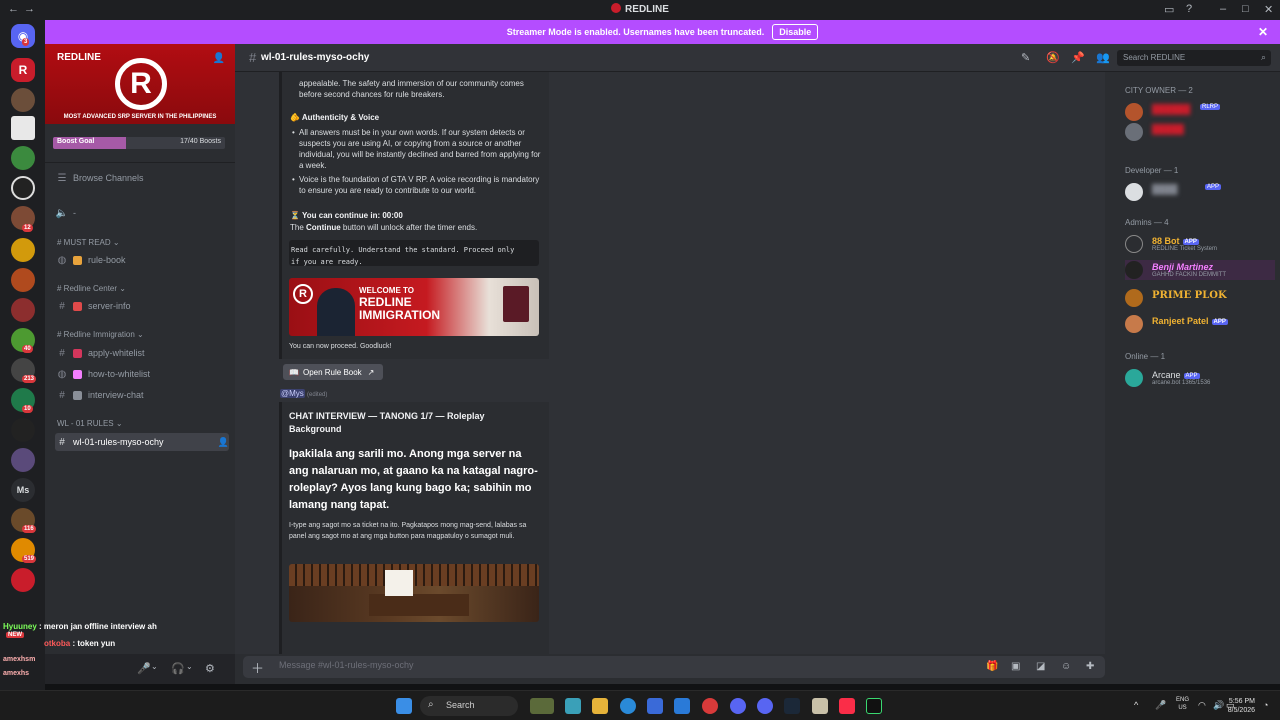 This screenshot has height=720, width=1280. Describe the element at coordinates (1200, 132) in the screenshot. I see `member-row: █████` at that location.